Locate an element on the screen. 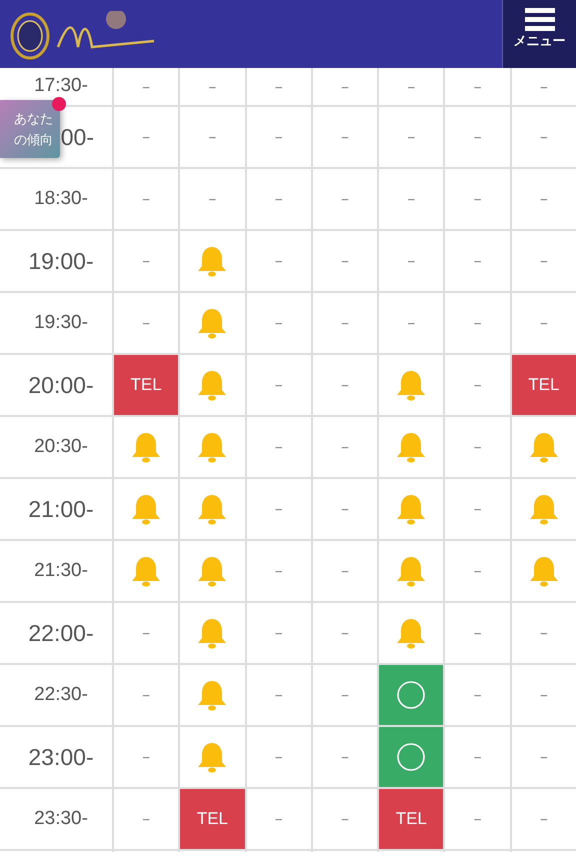 Image resolution: width=576 pixels, height=852 pixels. time-label: 20:30- is located at coordinates (61, 446).